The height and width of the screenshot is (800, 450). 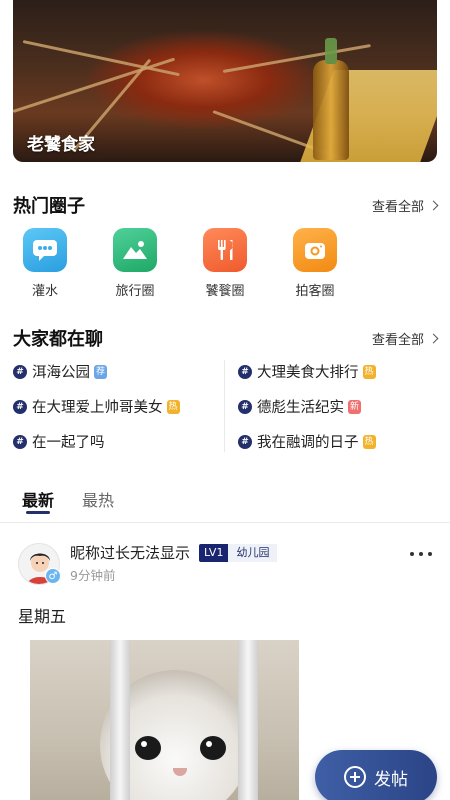 I want to click on topic-text: 在大理爱上帅哥美女, so click(x=97, y=408).